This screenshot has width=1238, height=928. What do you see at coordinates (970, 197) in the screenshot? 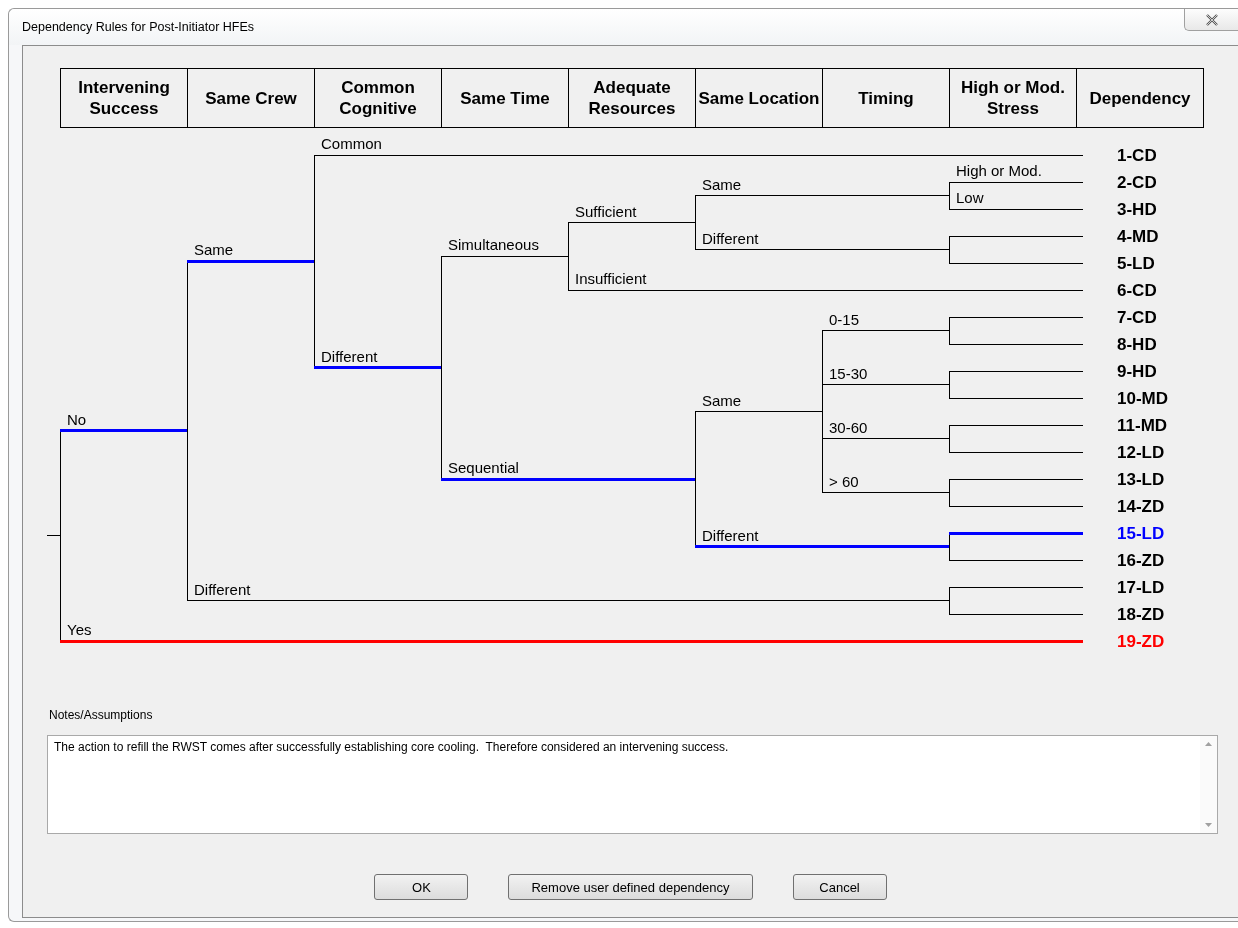
I see `branch-label: Low` at bounding box center [970, 197].